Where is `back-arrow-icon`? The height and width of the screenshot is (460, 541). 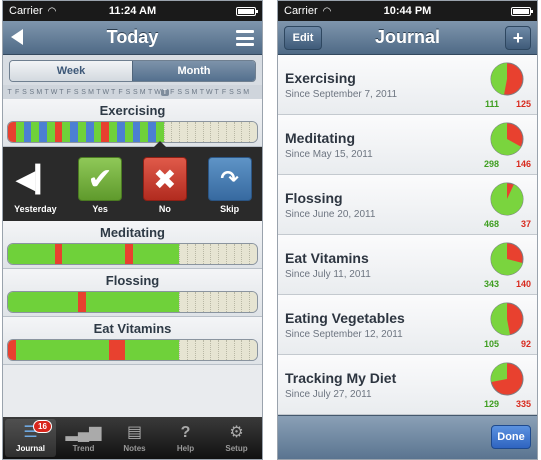 back-arrow-icon is located at coordinates (17, 37).